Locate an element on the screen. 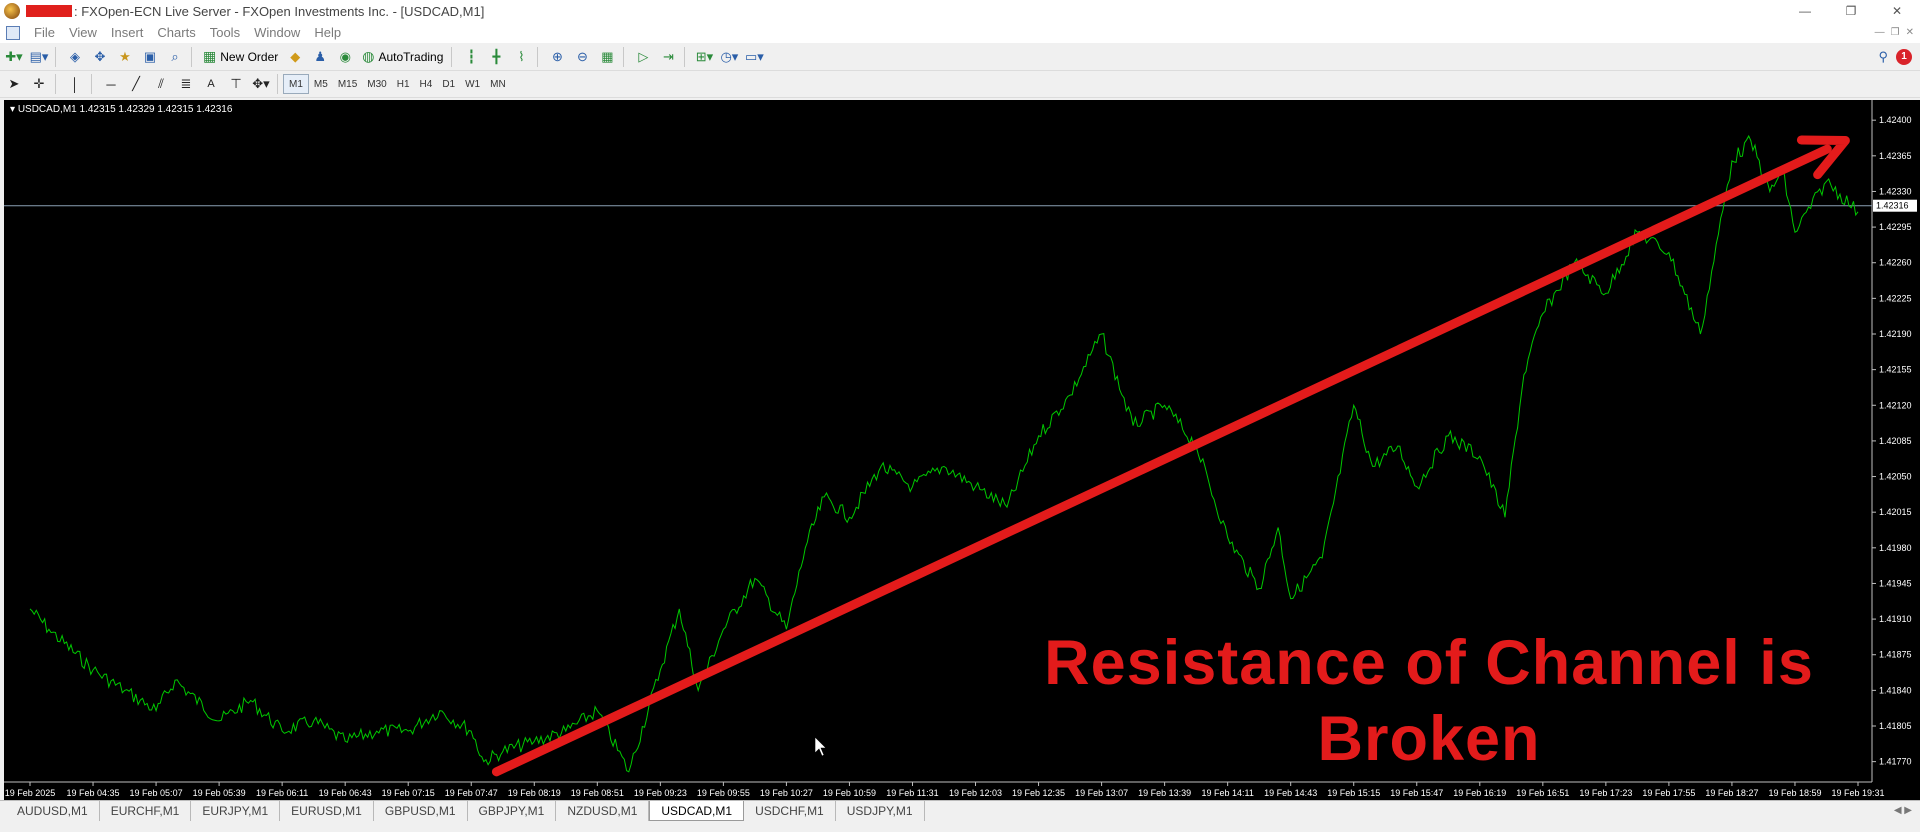 Image resolution: width=1920 pixels, height=832 pixels. chart-tab-gbpusd: GBPUSD,M1 is located at coordinates (421, 811).